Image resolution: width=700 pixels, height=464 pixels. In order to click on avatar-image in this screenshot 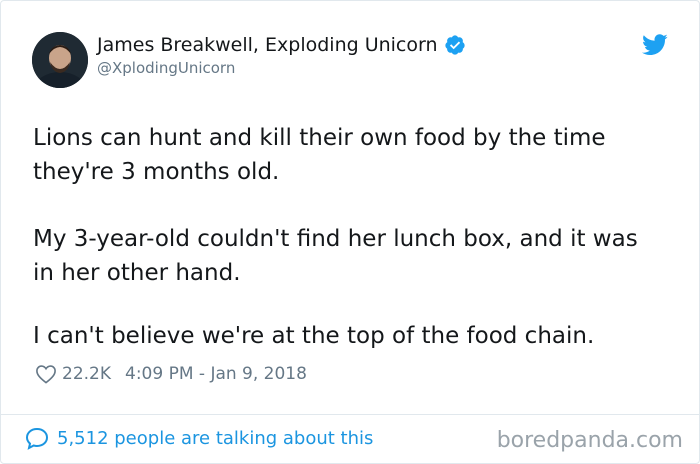, I will do `click(60, 60)`.